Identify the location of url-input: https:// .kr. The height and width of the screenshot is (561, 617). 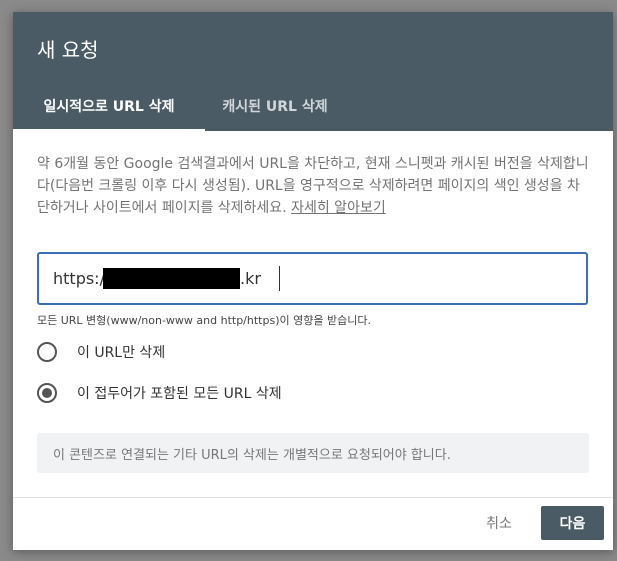
(312, 278).